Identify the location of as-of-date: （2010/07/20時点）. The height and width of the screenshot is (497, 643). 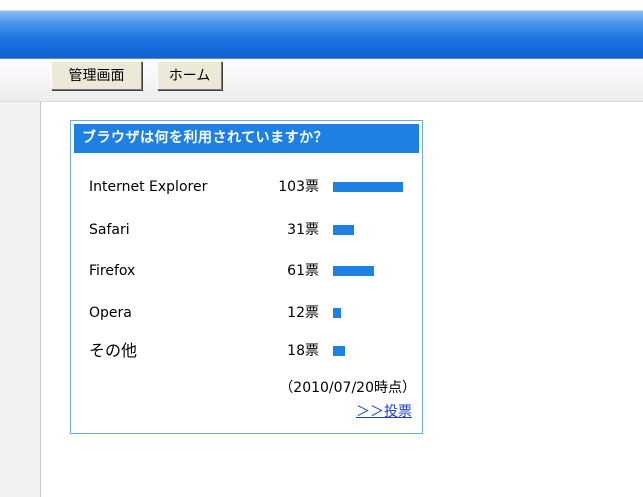
(347, 388).